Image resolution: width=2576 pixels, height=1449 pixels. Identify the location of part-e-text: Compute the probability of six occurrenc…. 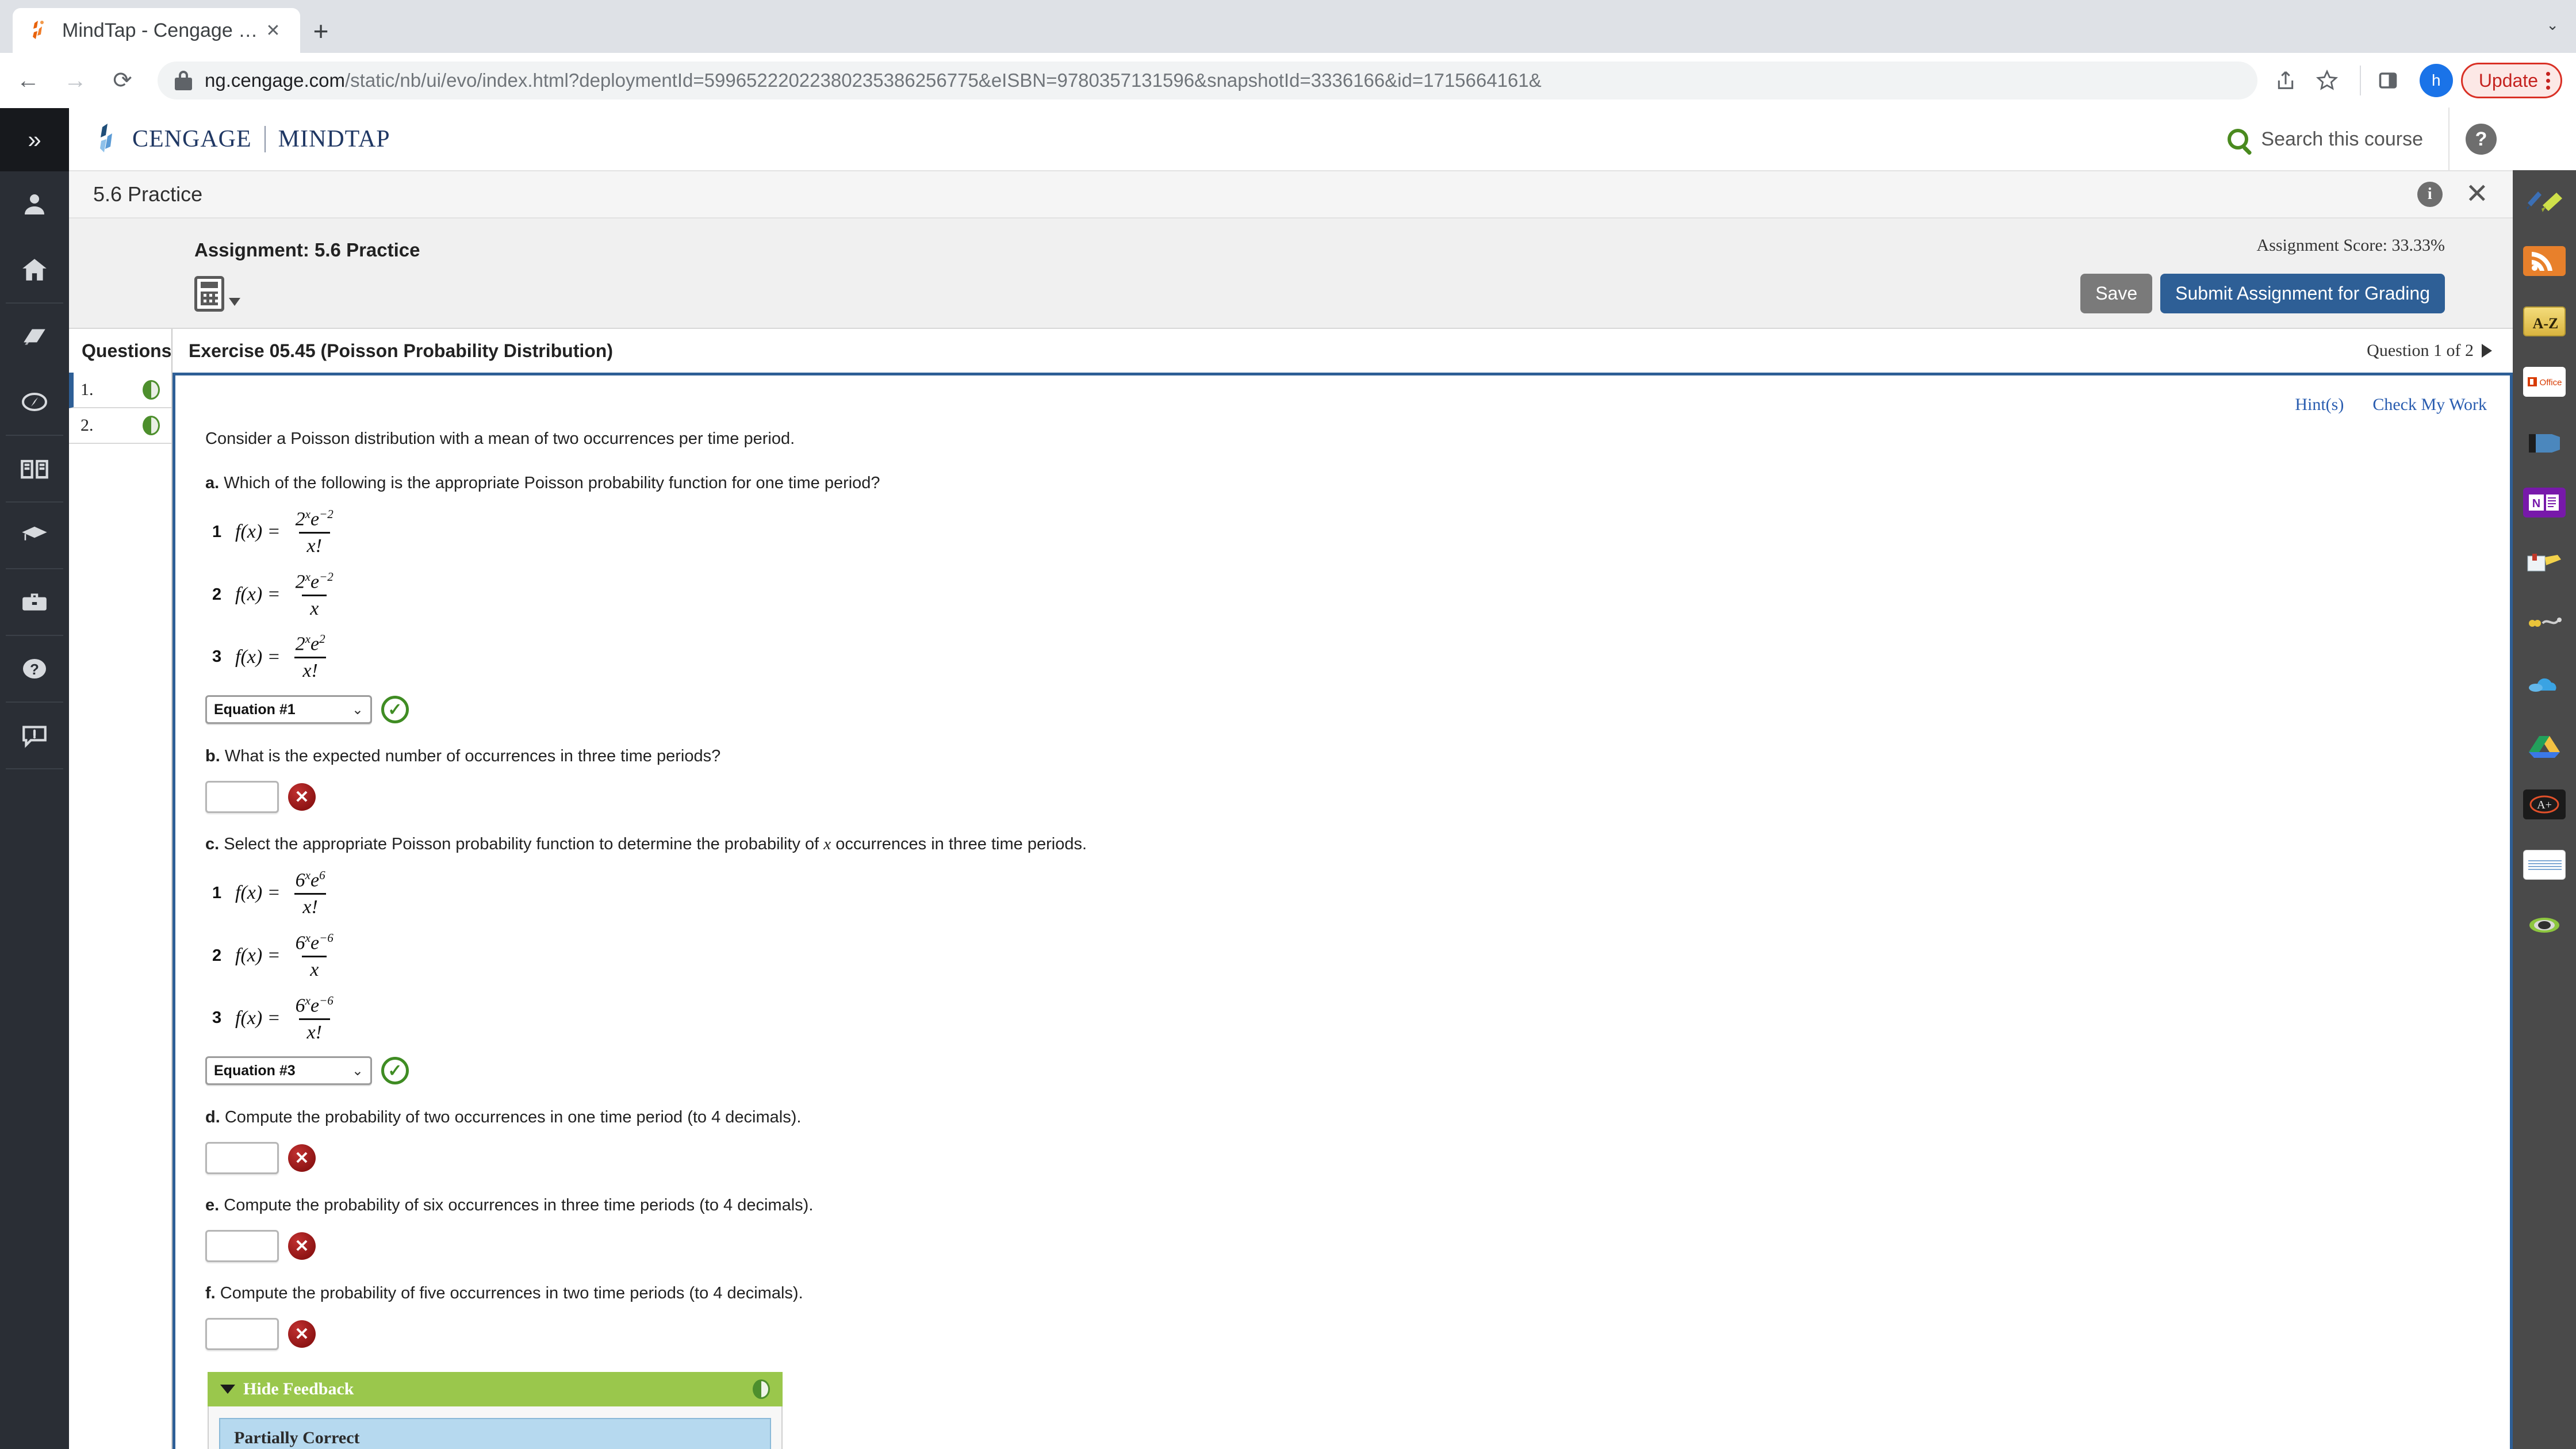
(519, 1205).